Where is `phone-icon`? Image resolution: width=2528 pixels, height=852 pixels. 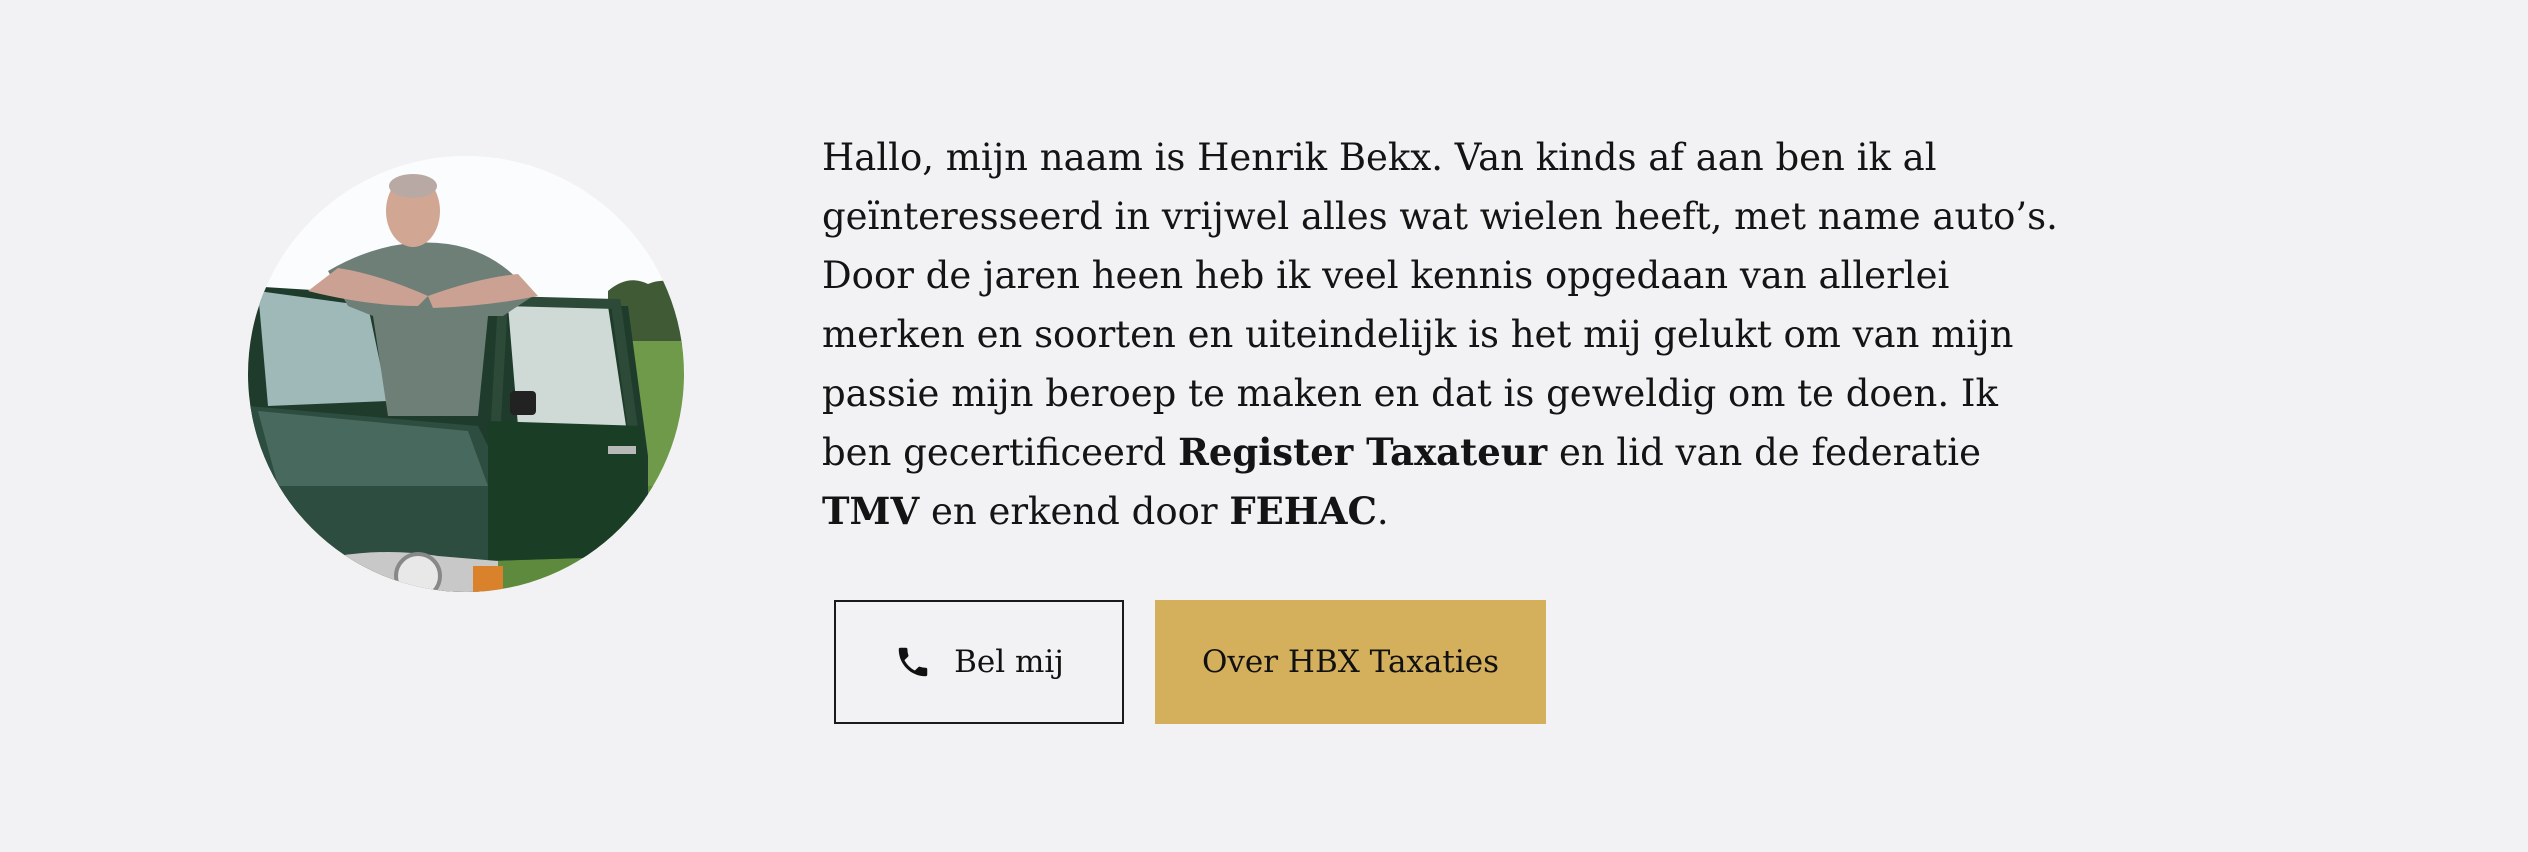
phone-icon is located at coordinates (913, 662).